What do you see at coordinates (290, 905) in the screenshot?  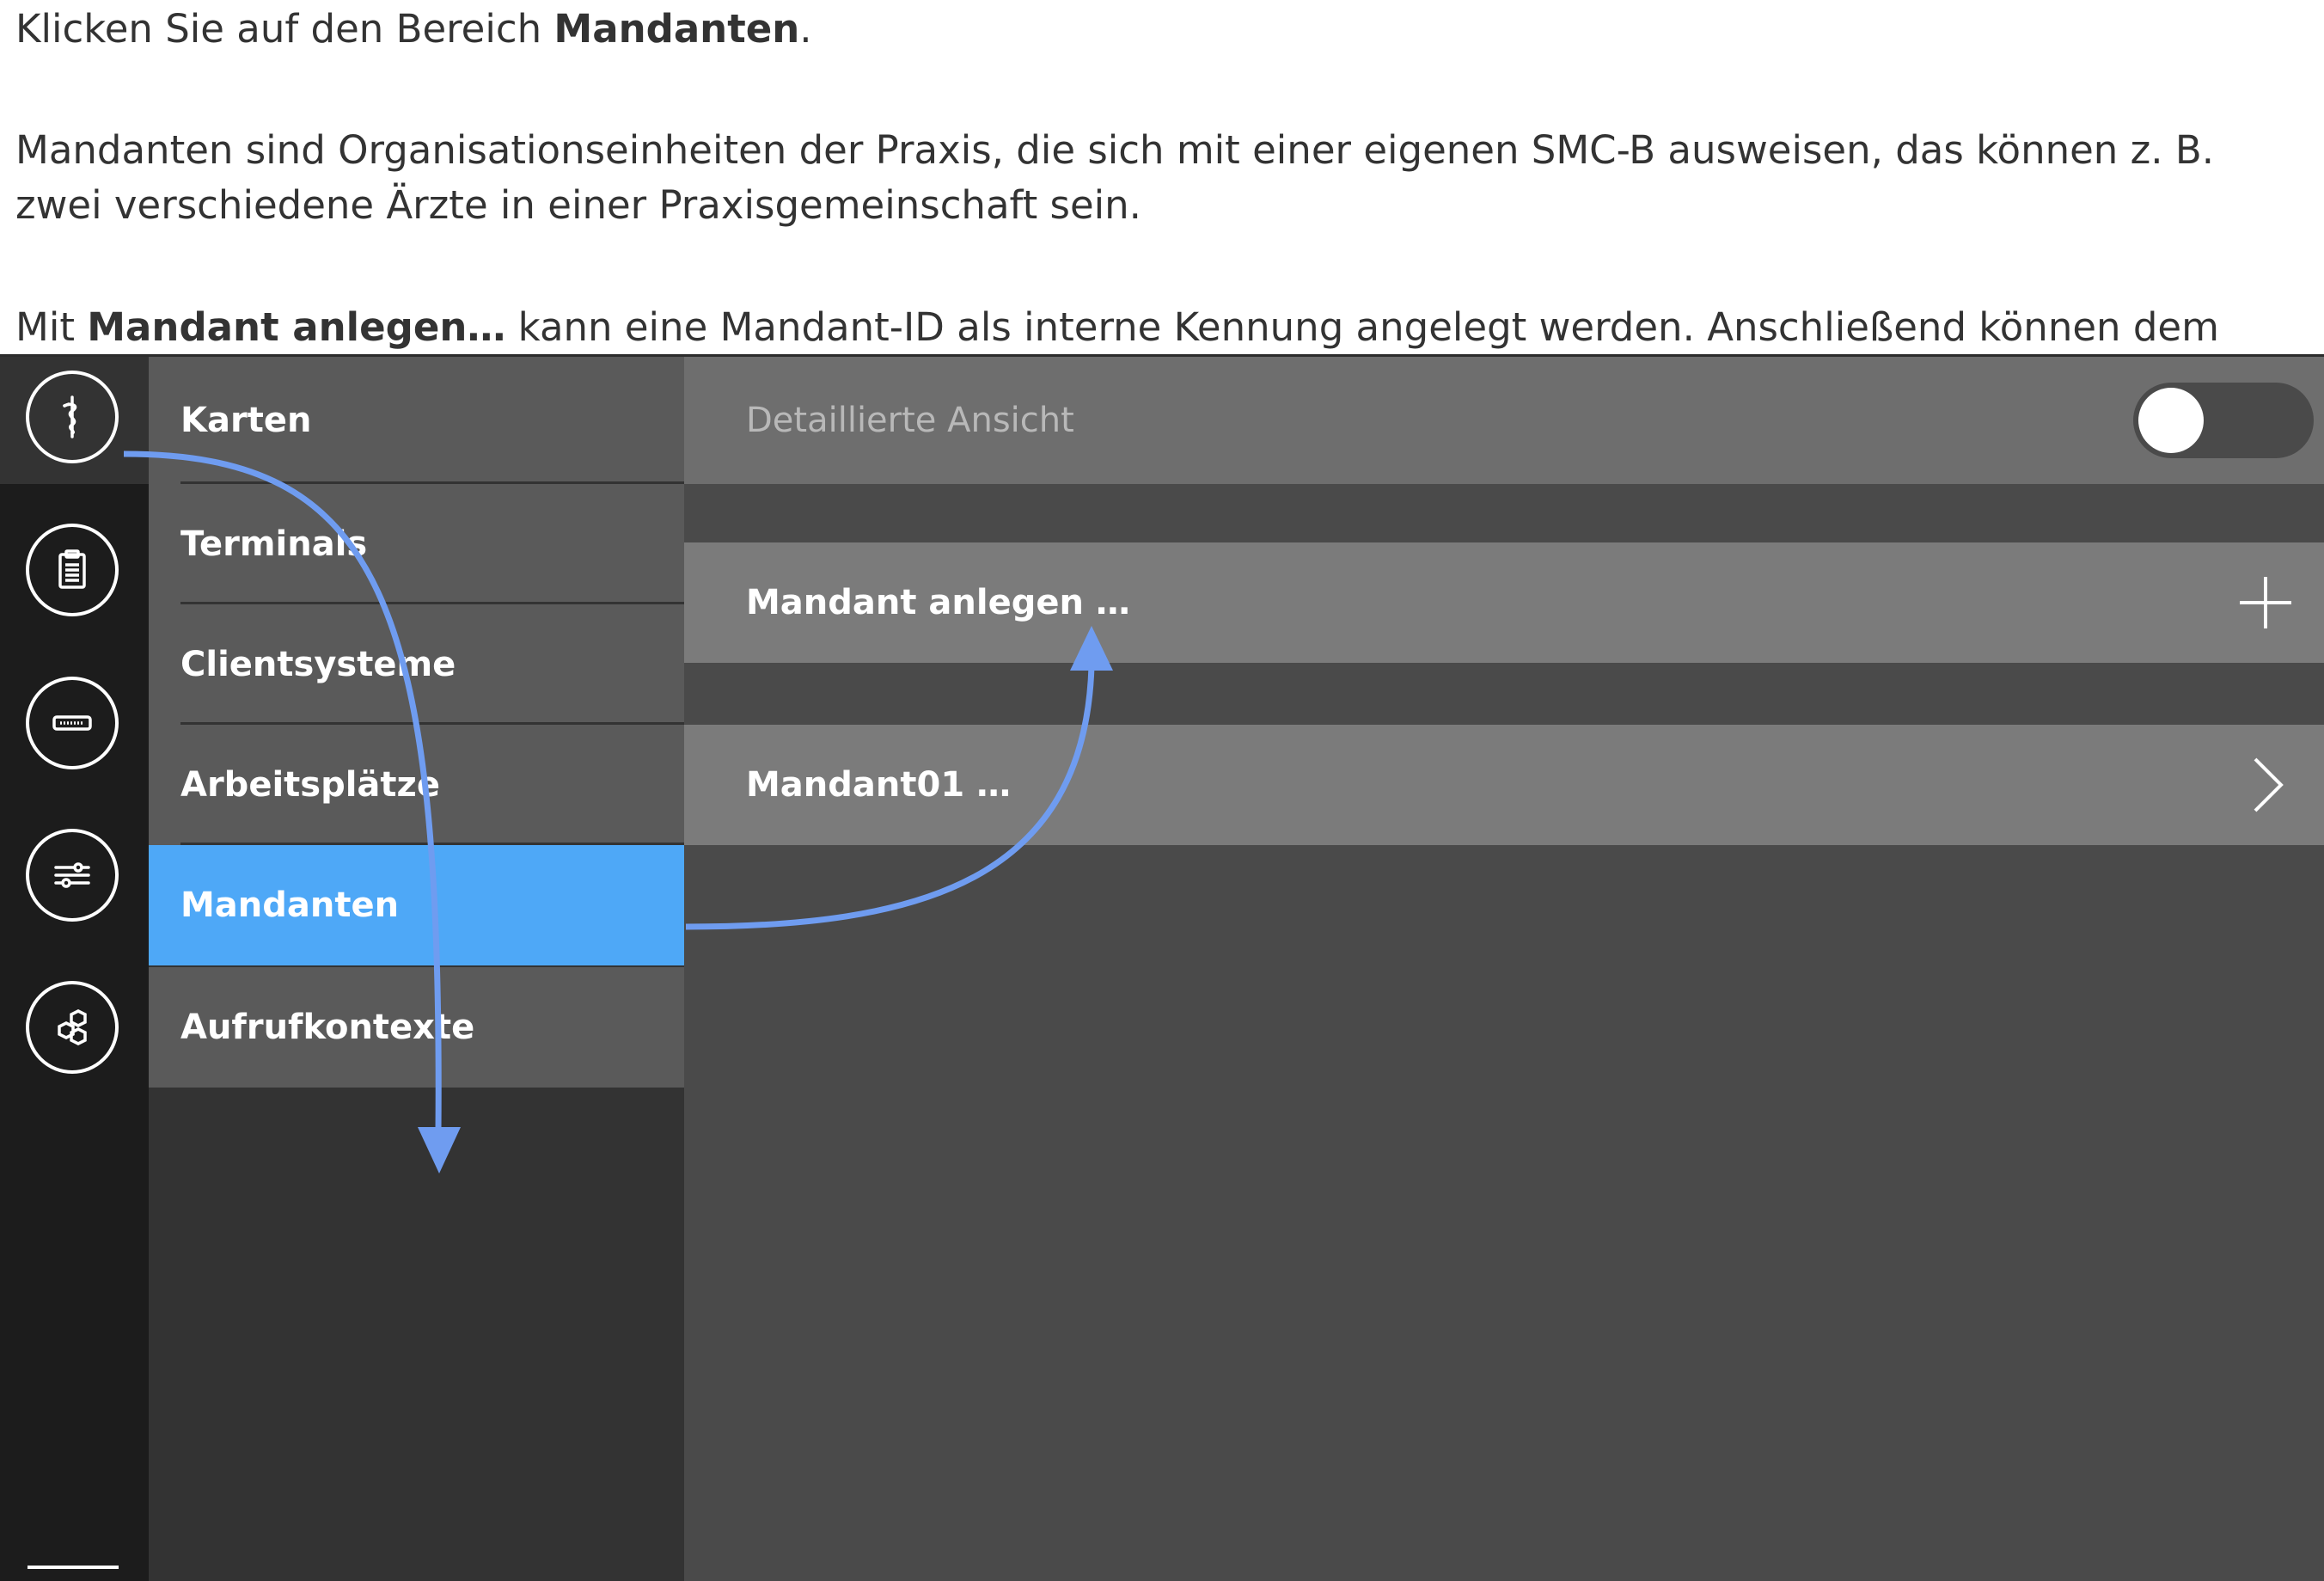 I see `nav-item-label: Mandanten` at bounding box center [290, 905].